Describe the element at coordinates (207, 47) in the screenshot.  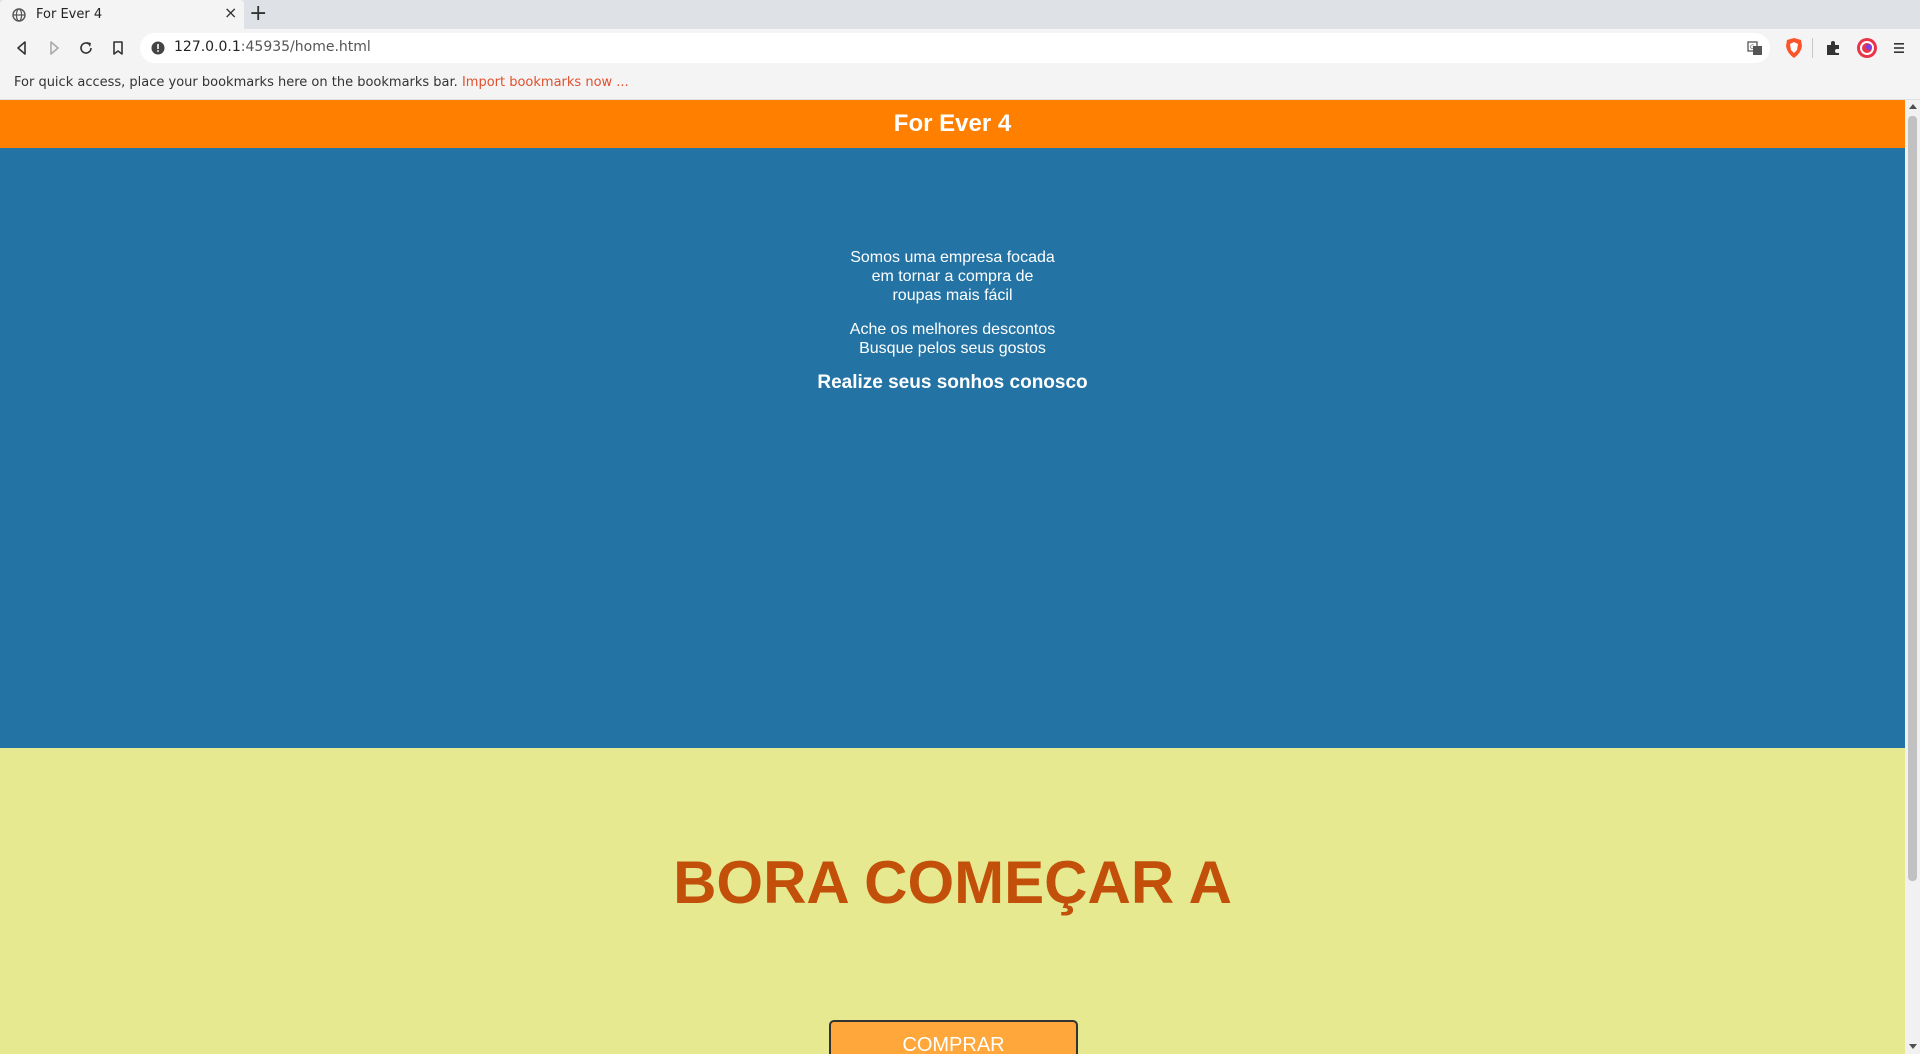
I see `url-host: 127.0.0.1` at that location.